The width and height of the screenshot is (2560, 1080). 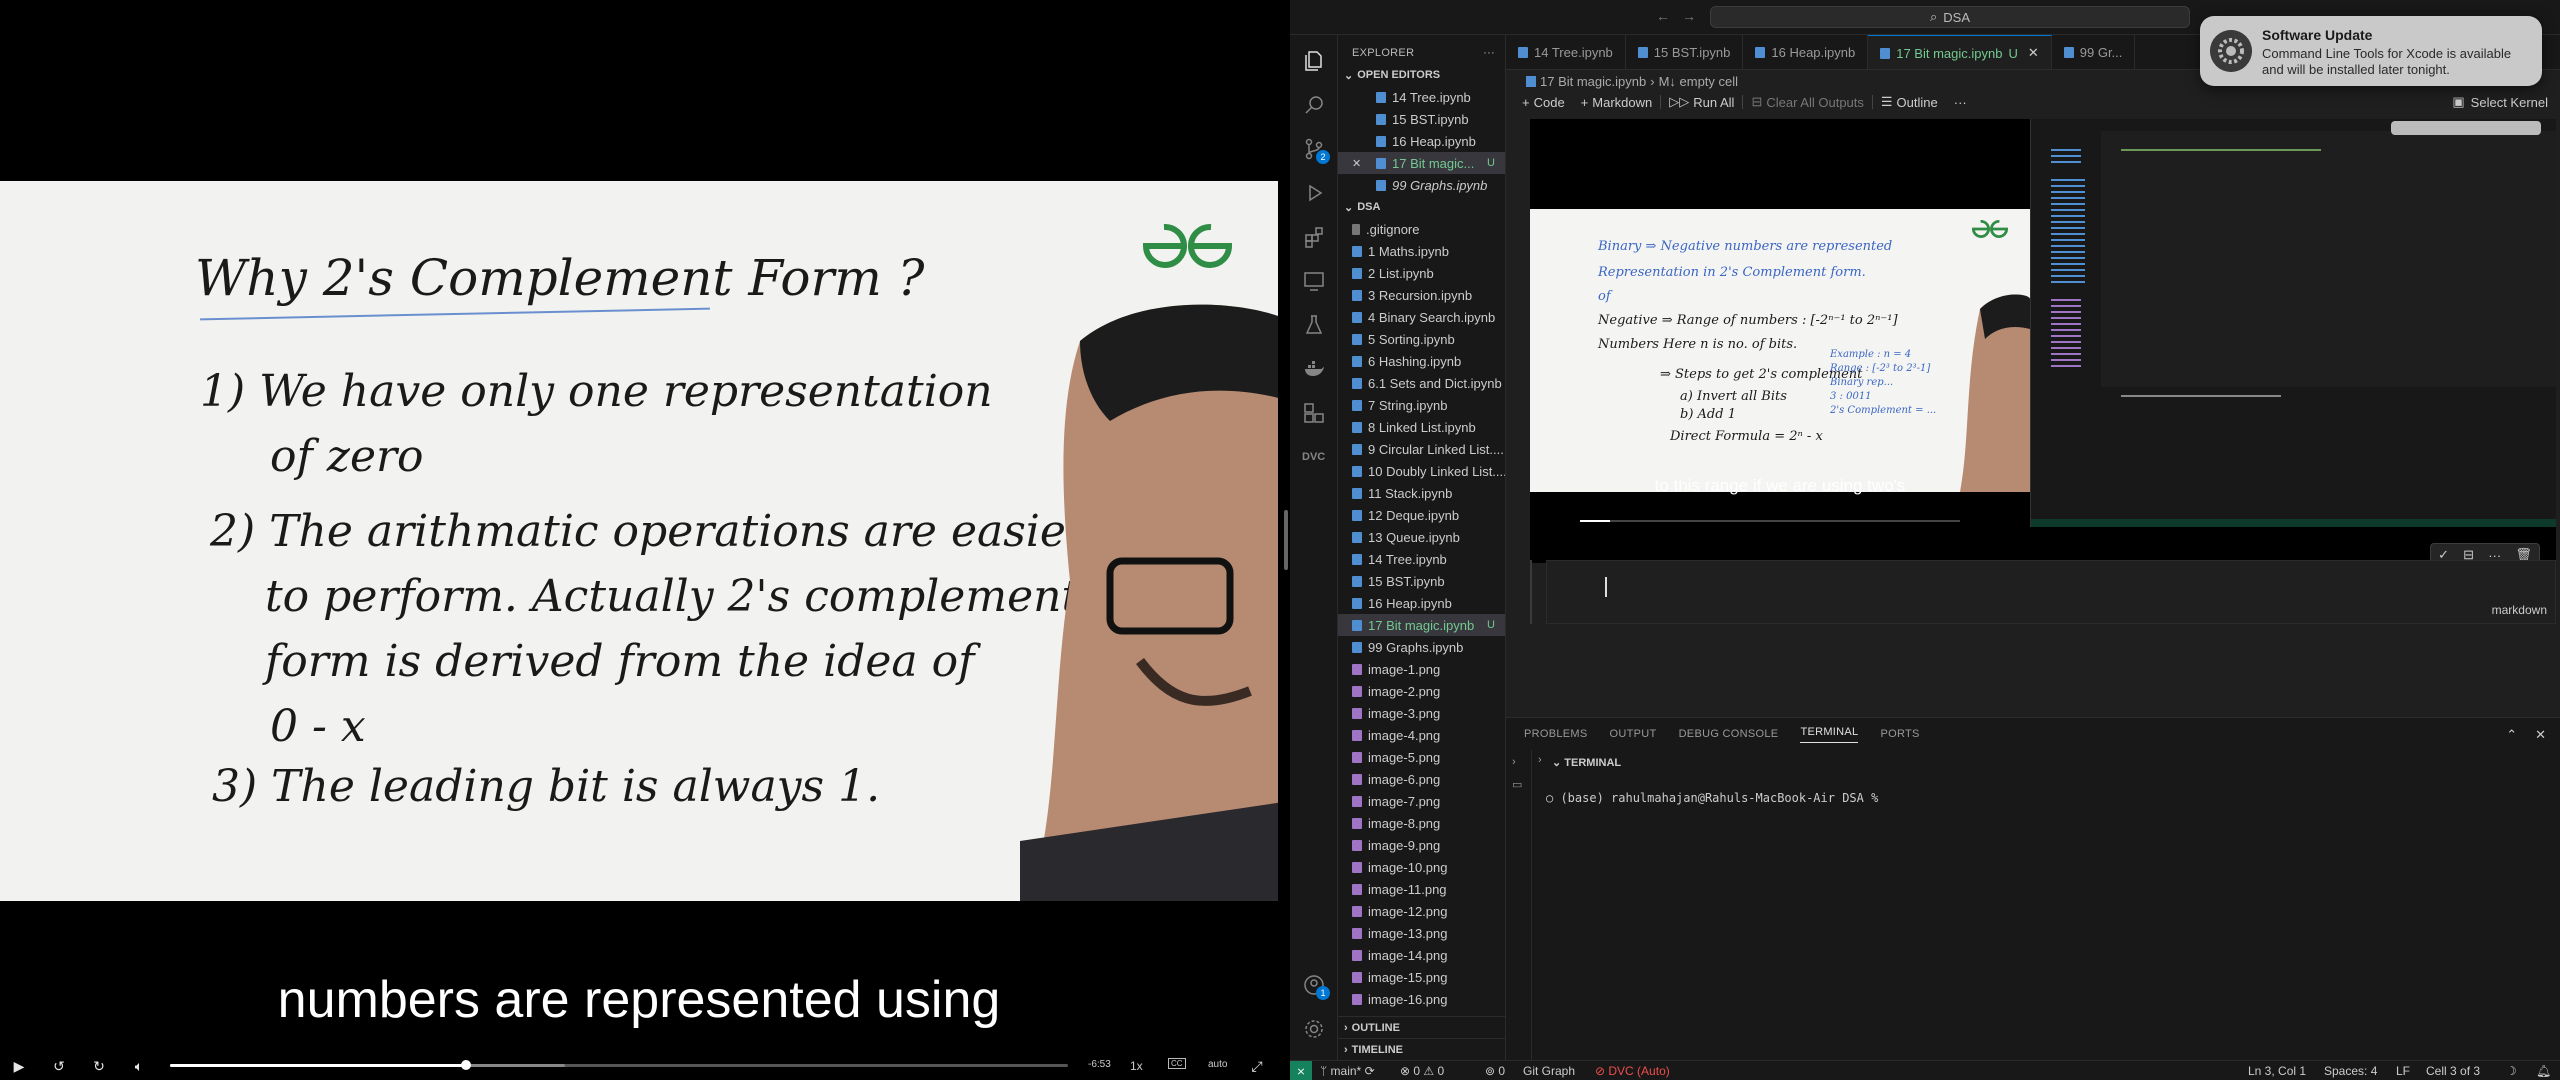 I want to click on run-all-button: ▷▷ Run All, so click(x=1701, y=102).